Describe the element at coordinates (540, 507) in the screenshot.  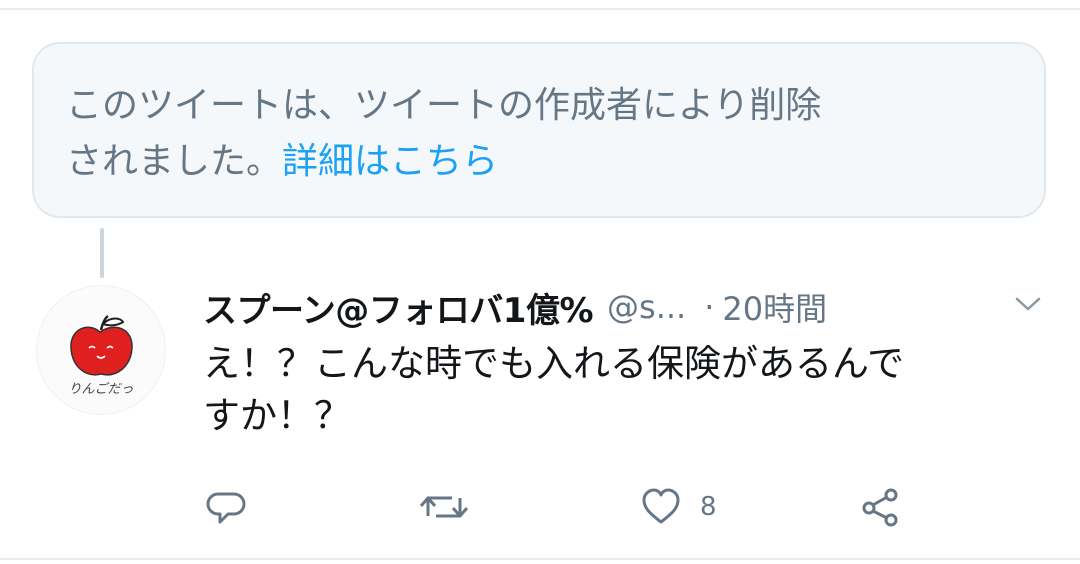
I see `tweet-actions: 8` at that location.